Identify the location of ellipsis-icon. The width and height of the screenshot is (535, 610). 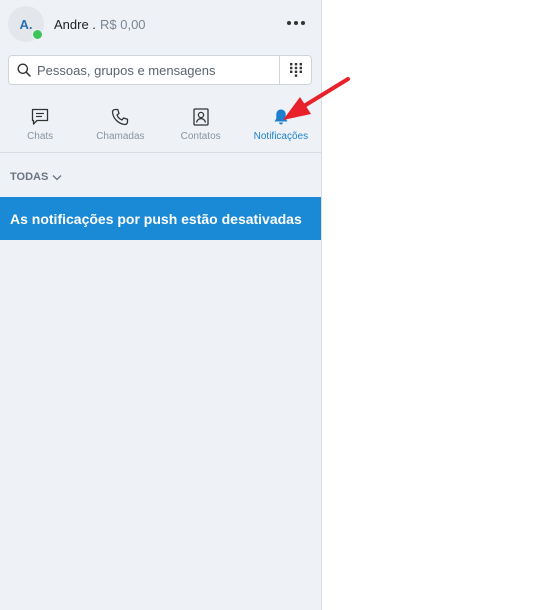
(289, 23).